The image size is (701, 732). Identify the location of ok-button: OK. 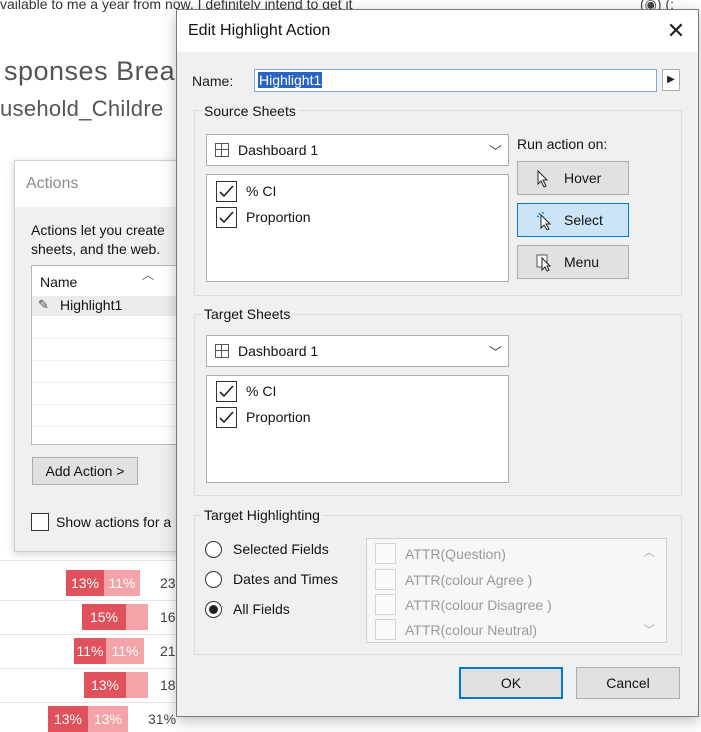
(511, 683).